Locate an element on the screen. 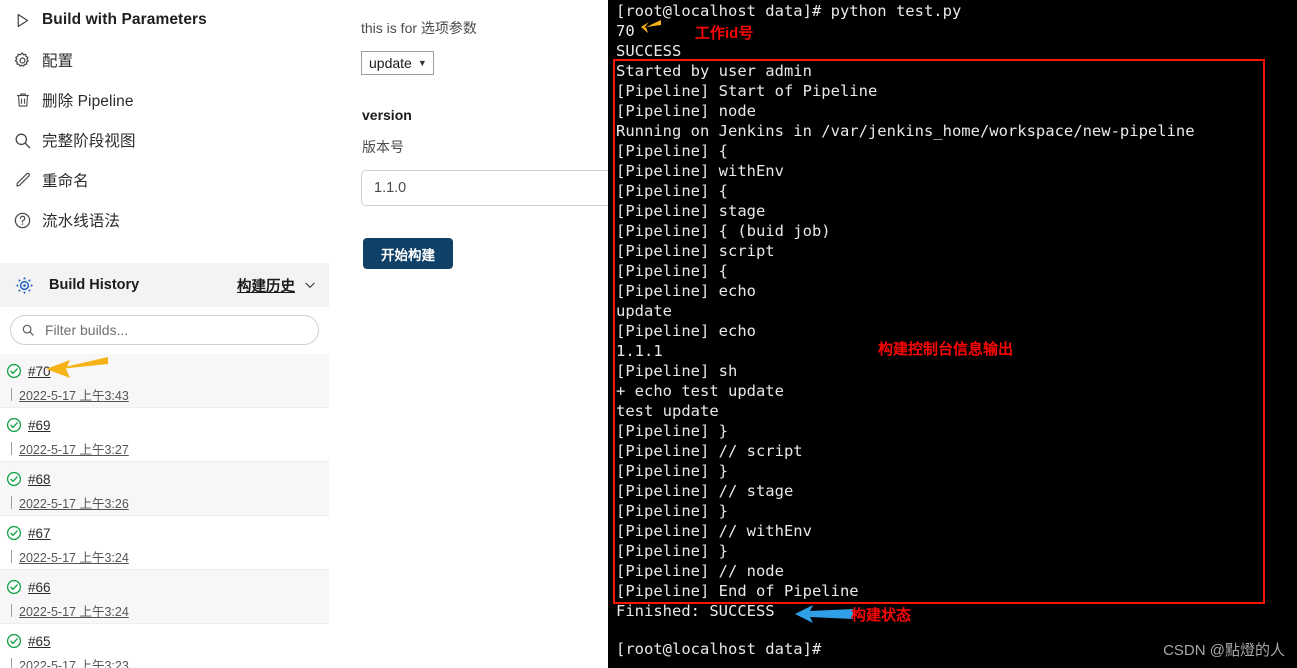  terminal-status-word: SUCCESS is located at coordinates (649, 51).